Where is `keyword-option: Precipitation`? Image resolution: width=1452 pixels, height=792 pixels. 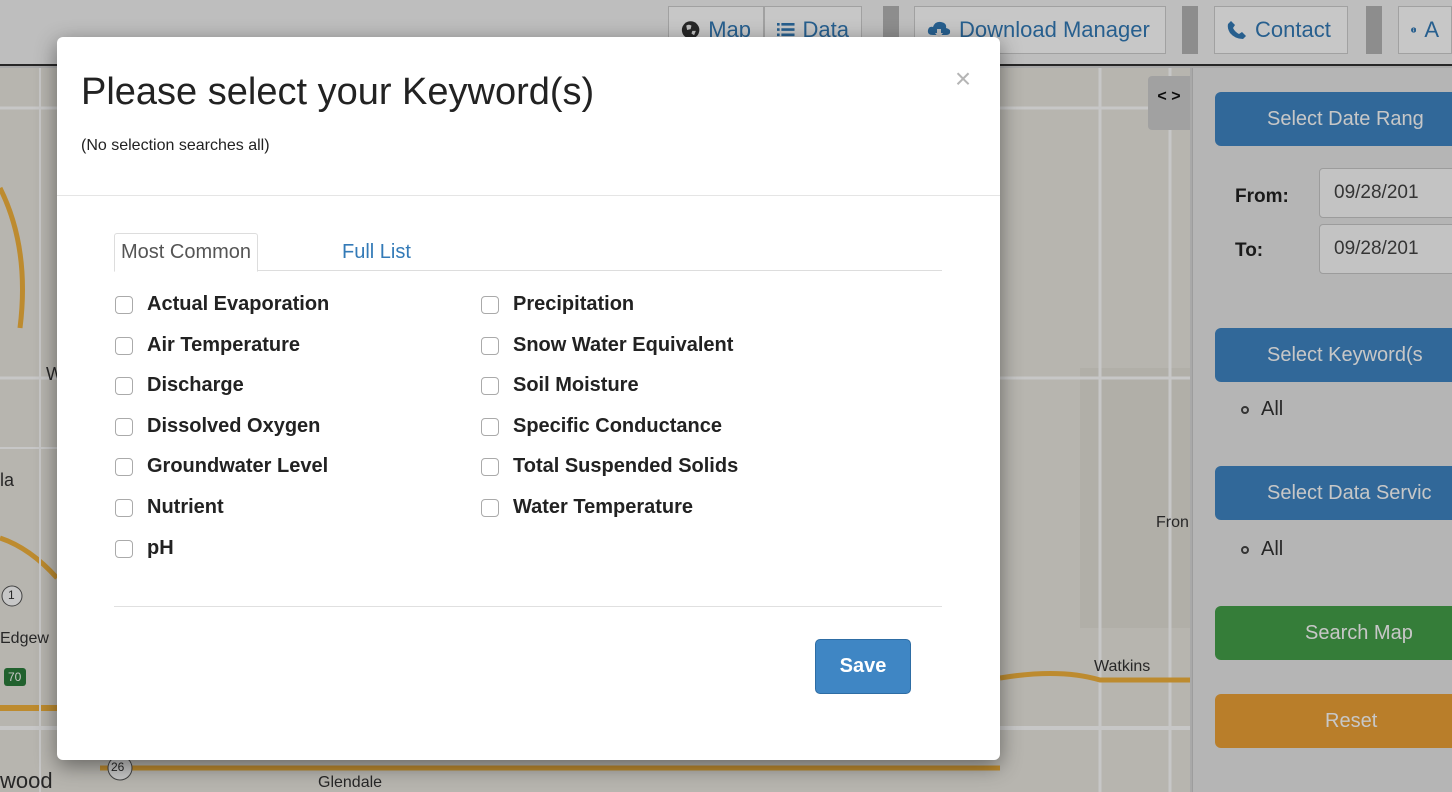 keyword-option: Precipitation is located at coordinates (557, 304).